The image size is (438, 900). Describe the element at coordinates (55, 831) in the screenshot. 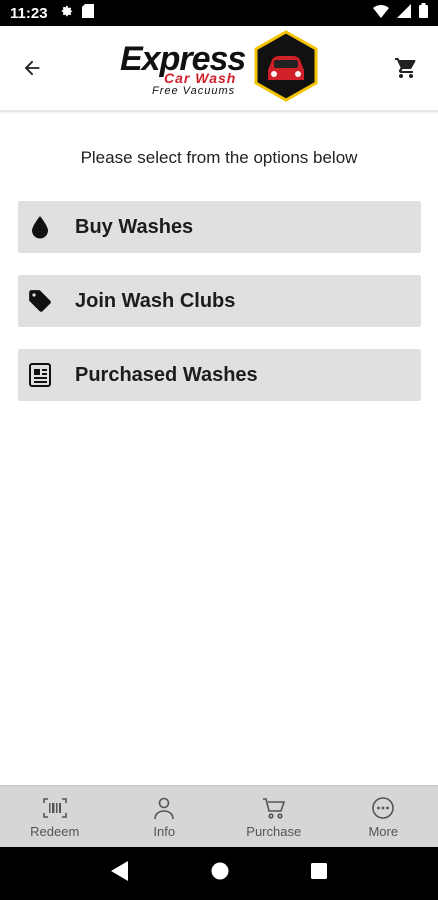

I see `nav-label-redeem: Redeem` at that location.